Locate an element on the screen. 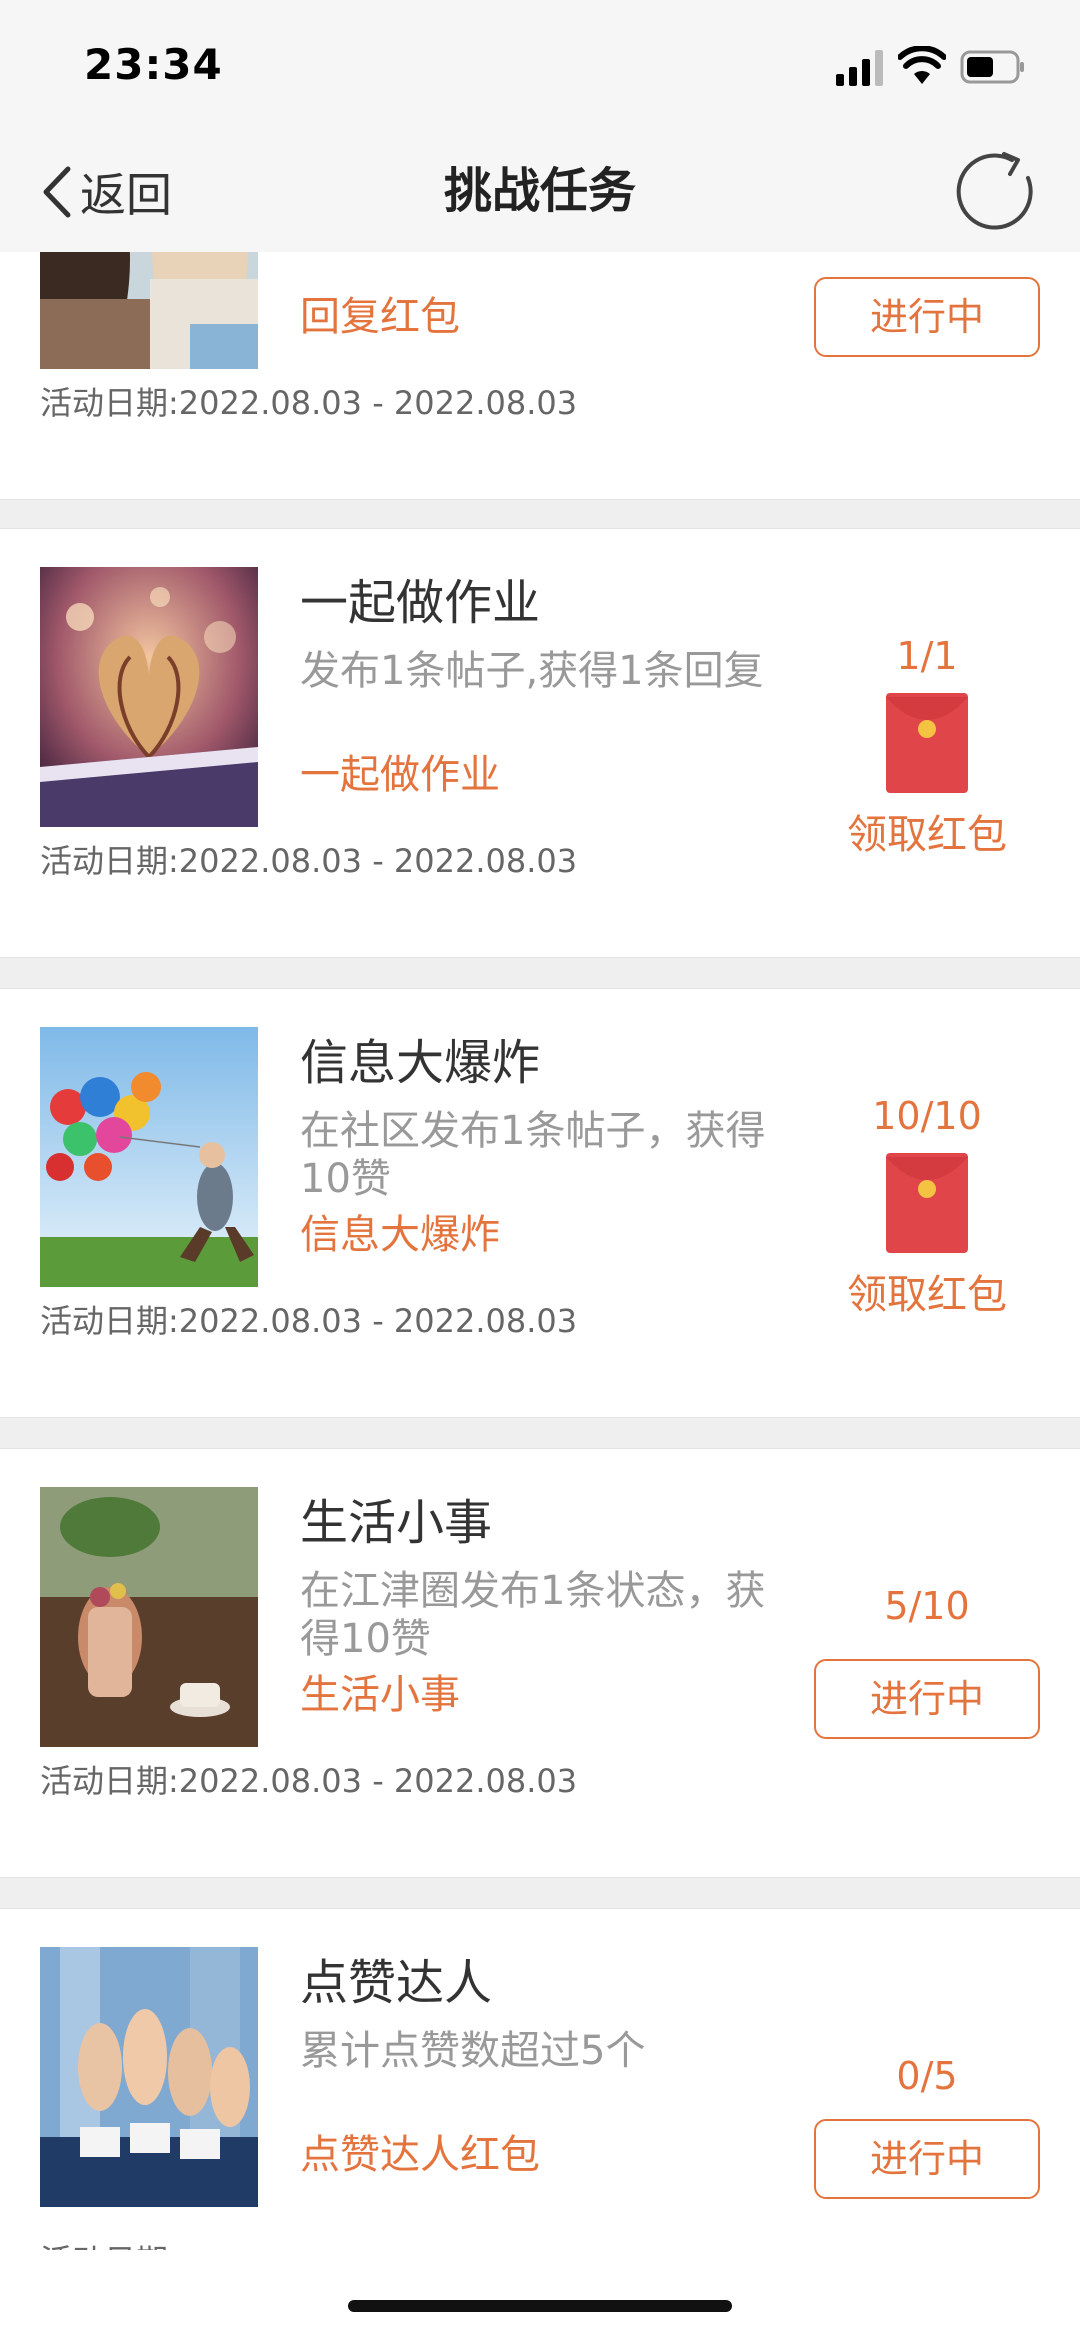 The width and height of the screenshot is (1080, 2337). task-reward-label: 生活小事 is located at coordinates (380, 1695).